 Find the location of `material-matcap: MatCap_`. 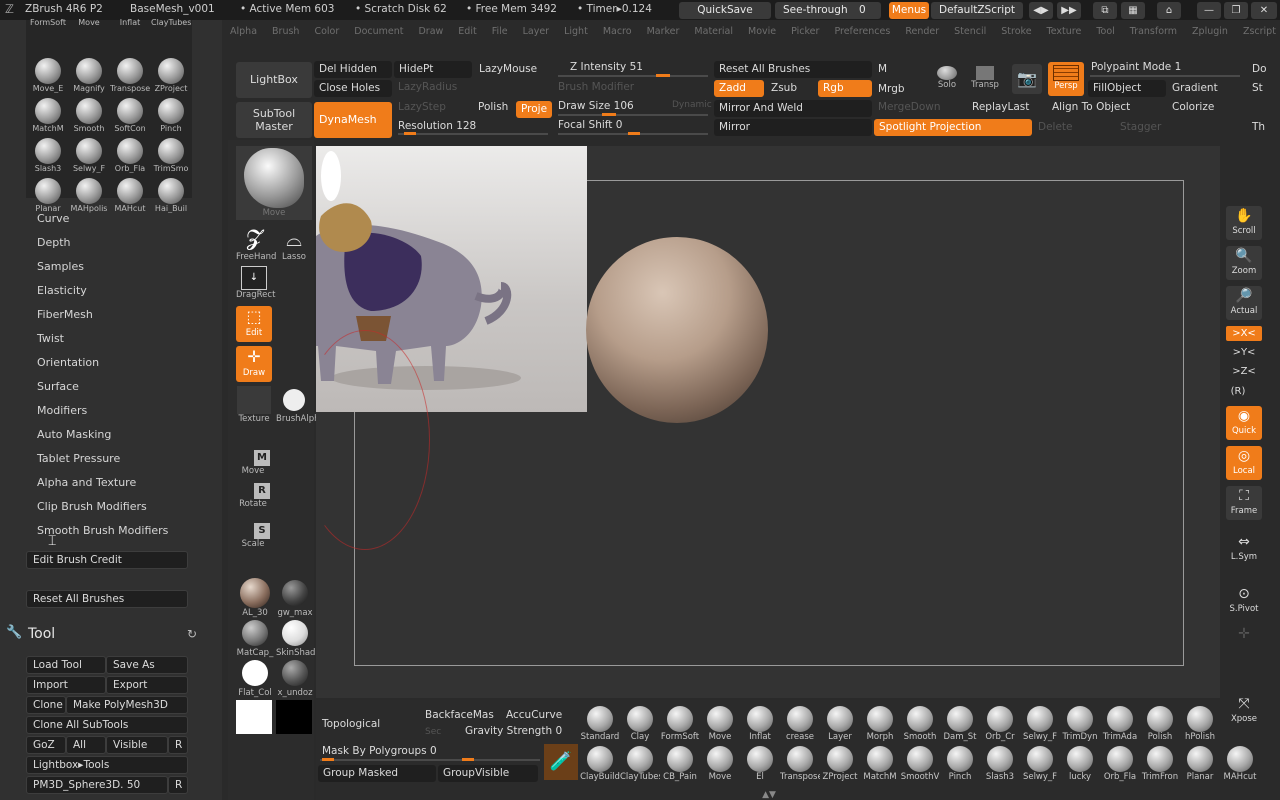

material-matcap: MatCap_ is located at coordinates (255, 638).